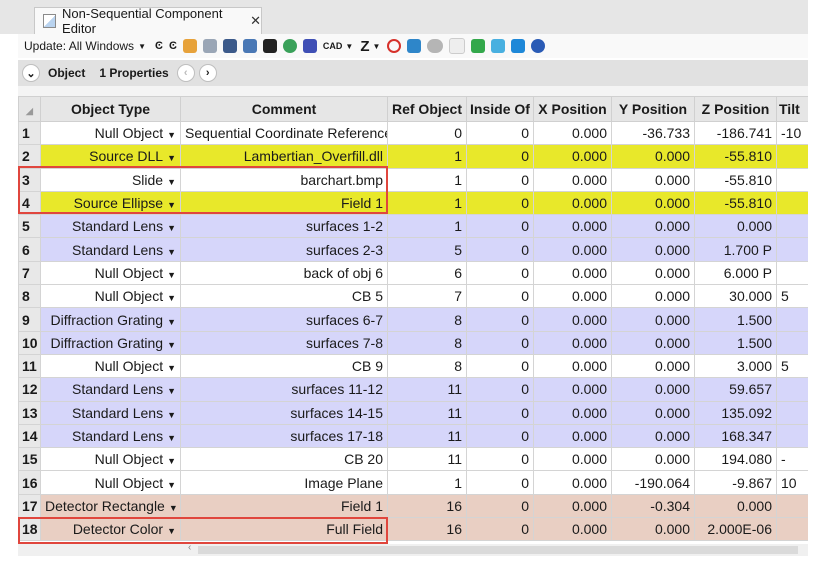 The width and height of the screenshot is (820, 568). Describe the element at coordinates (538, 46) in the screenshot. I see `help-icon` at that location.